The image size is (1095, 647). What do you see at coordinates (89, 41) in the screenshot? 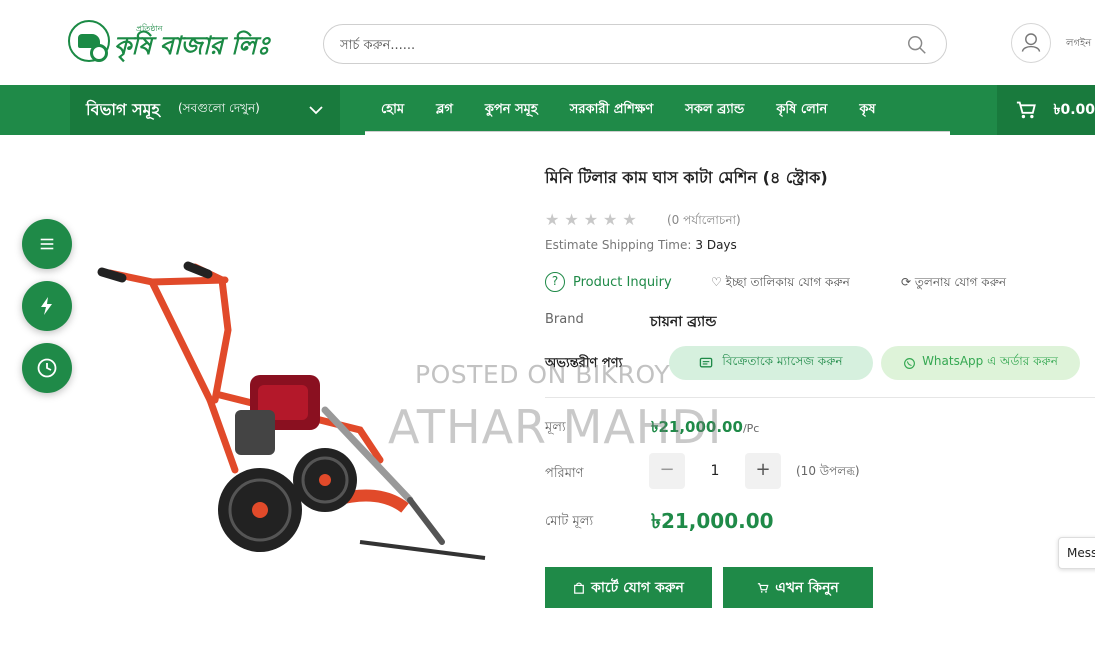
I see `tractor-logo-icon` at bounding box center [89, 41].